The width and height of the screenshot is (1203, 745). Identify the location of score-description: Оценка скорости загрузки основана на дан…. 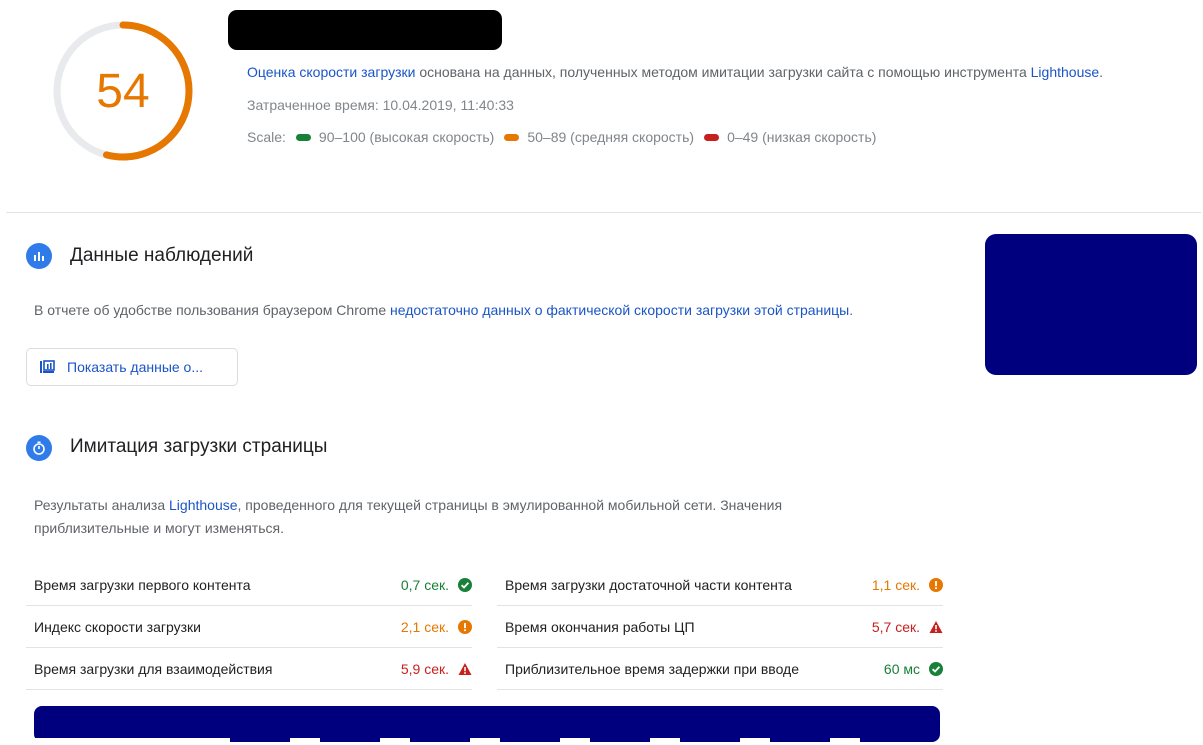
(675, 72).